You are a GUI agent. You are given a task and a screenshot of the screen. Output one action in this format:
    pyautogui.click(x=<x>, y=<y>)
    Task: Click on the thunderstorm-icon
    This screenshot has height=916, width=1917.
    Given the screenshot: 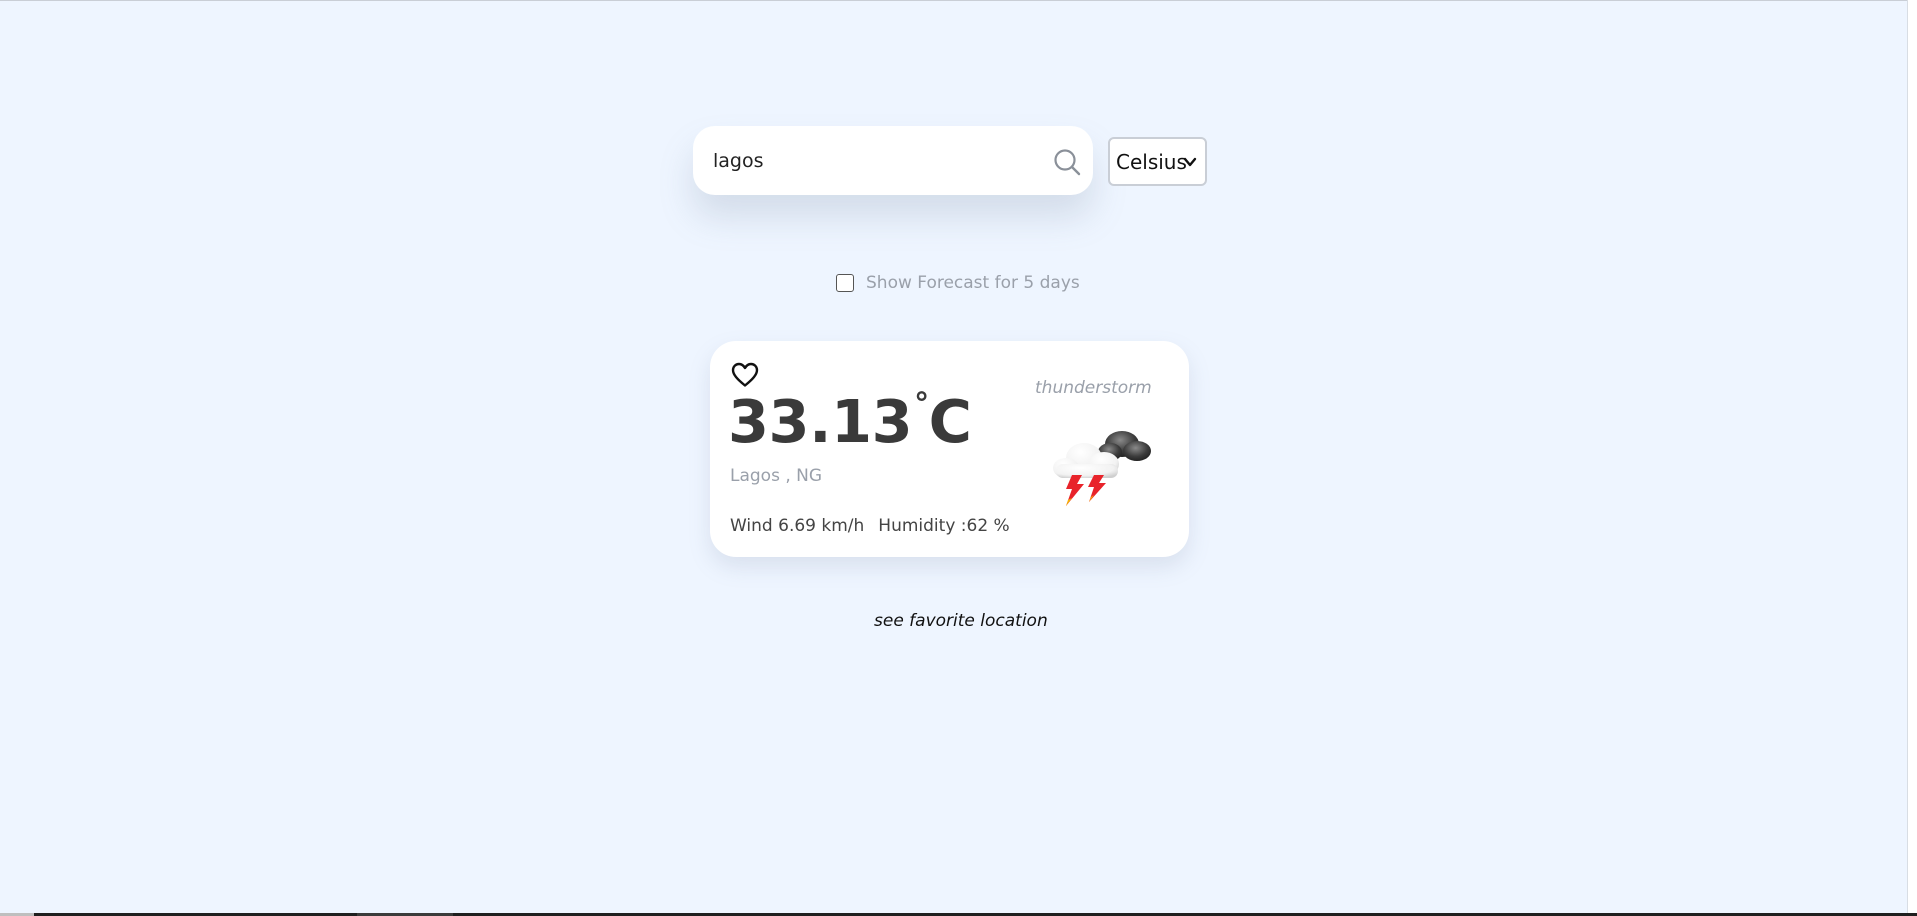 What is the action you would take?
    pyautogui.click(x=1102, y=468)
    